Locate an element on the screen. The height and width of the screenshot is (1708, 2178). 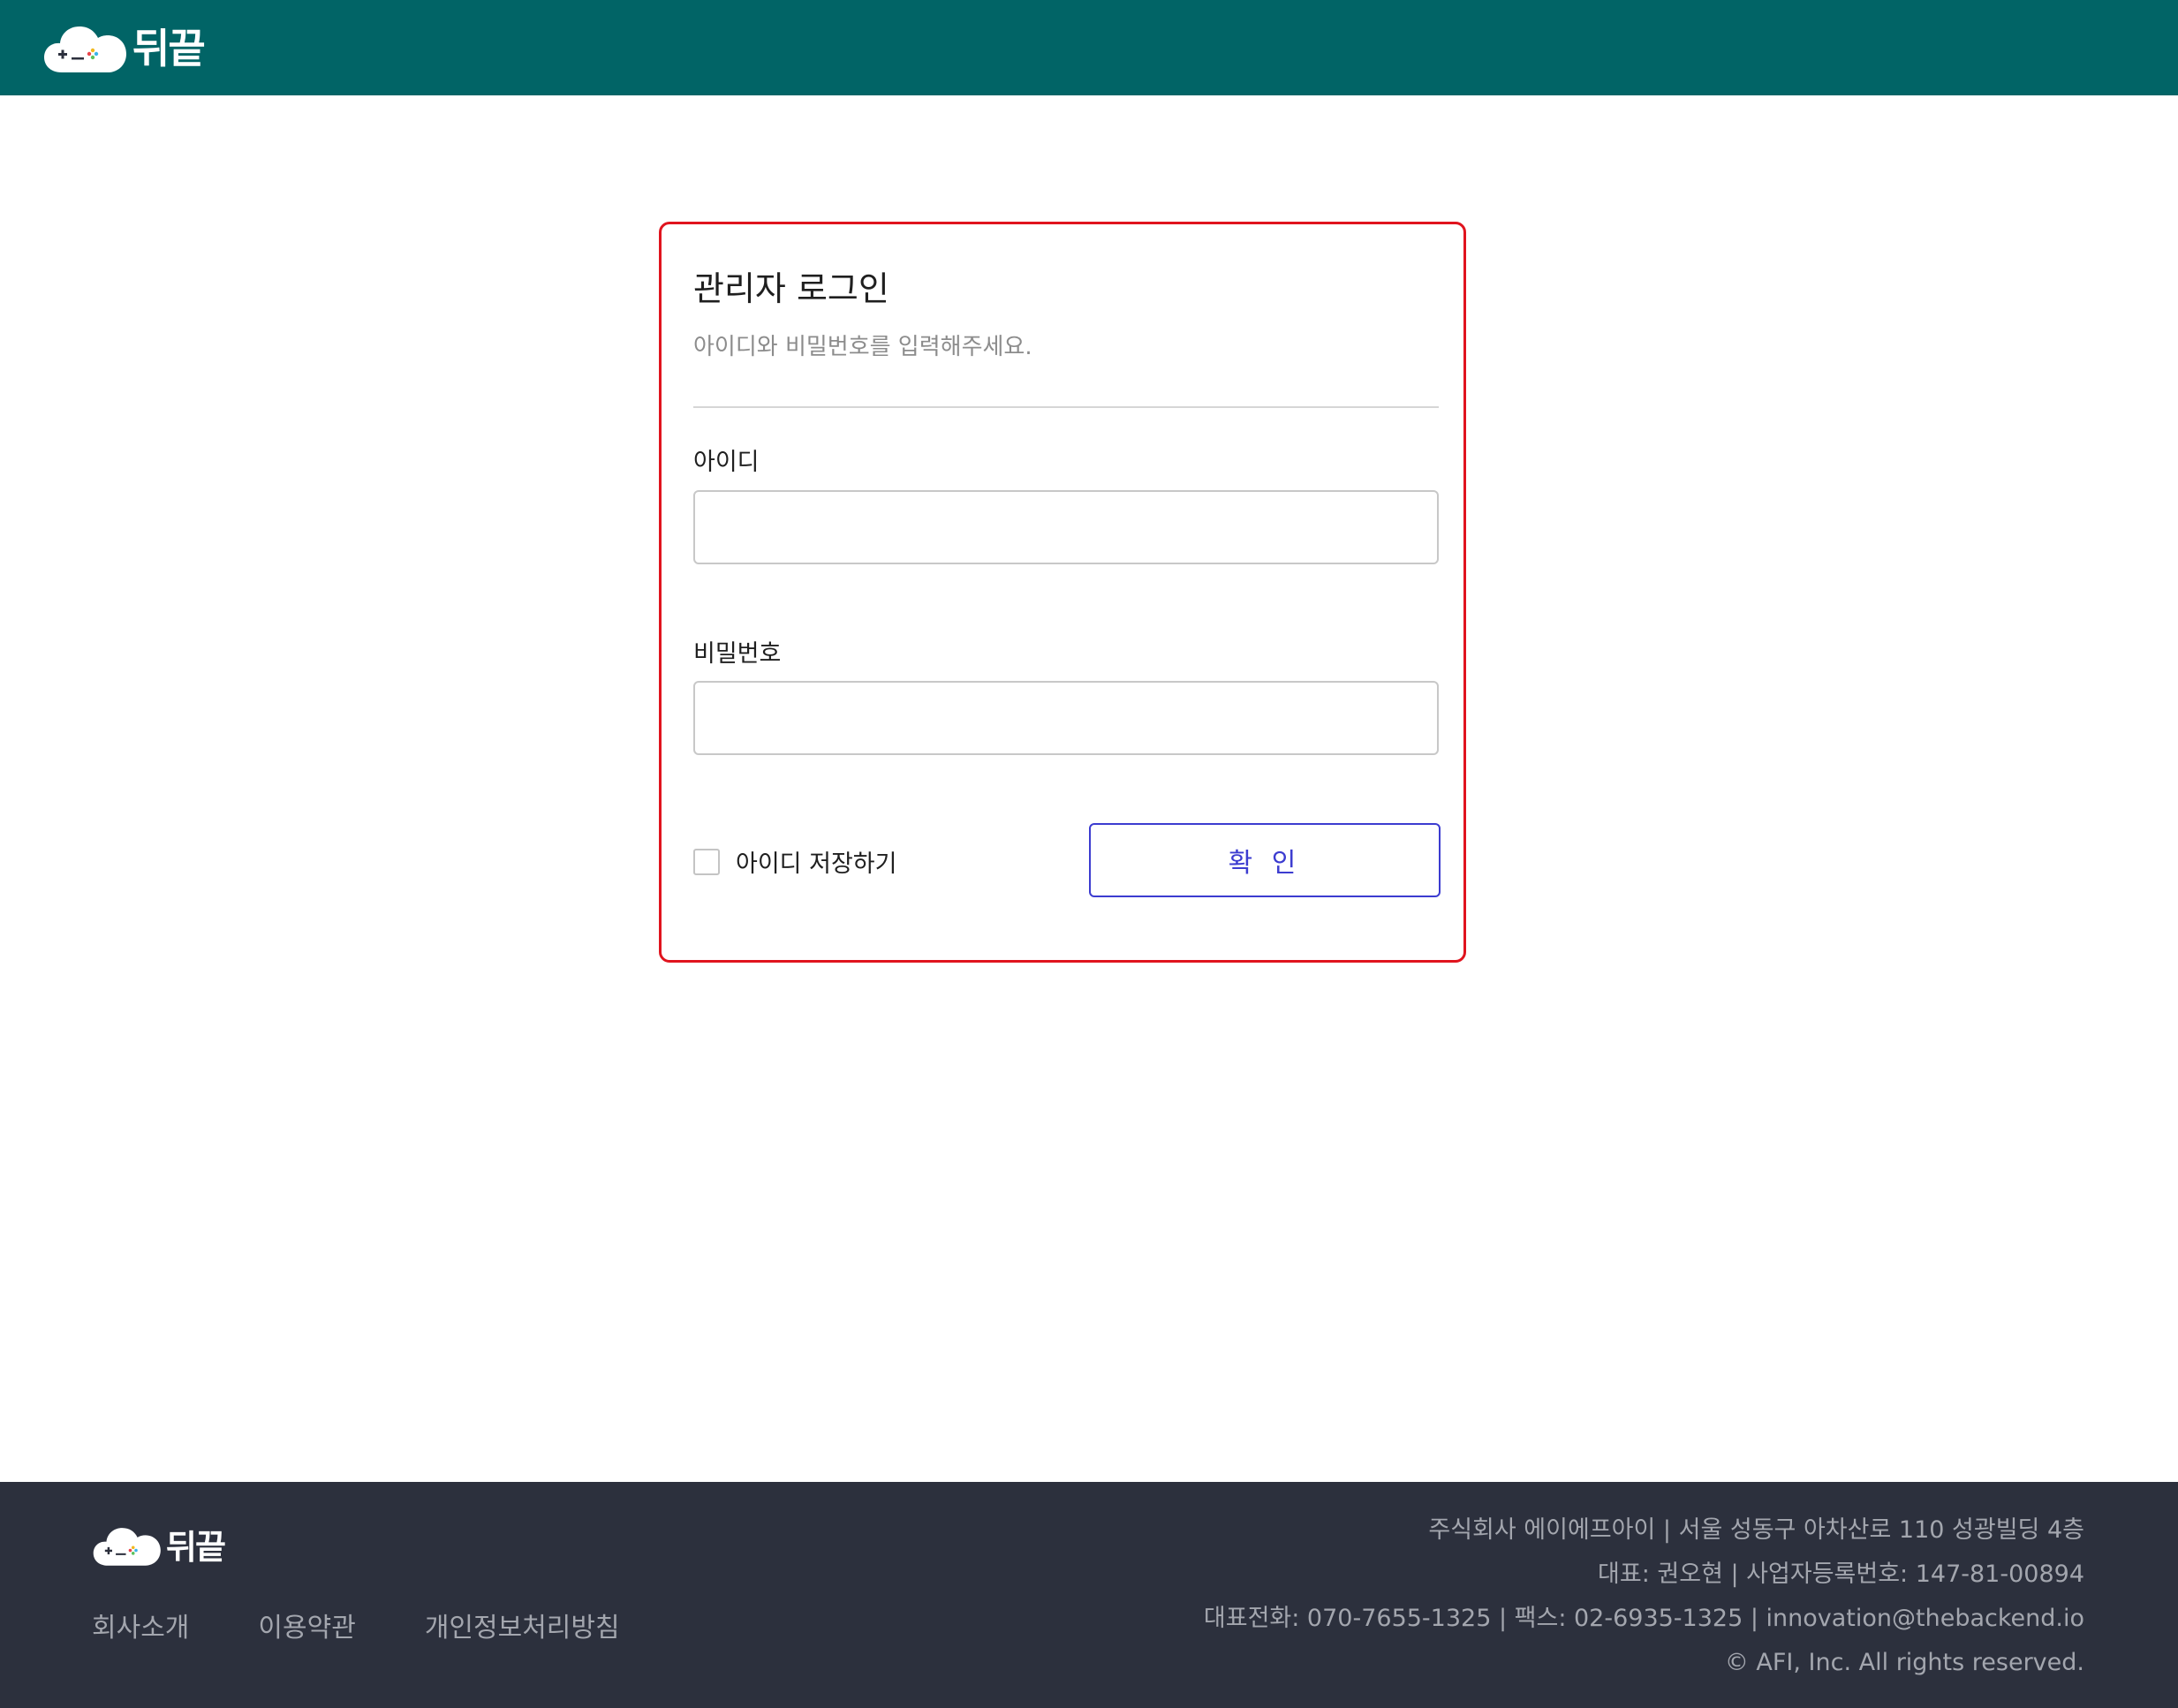
id-input is located at coordinates (1066, 527).